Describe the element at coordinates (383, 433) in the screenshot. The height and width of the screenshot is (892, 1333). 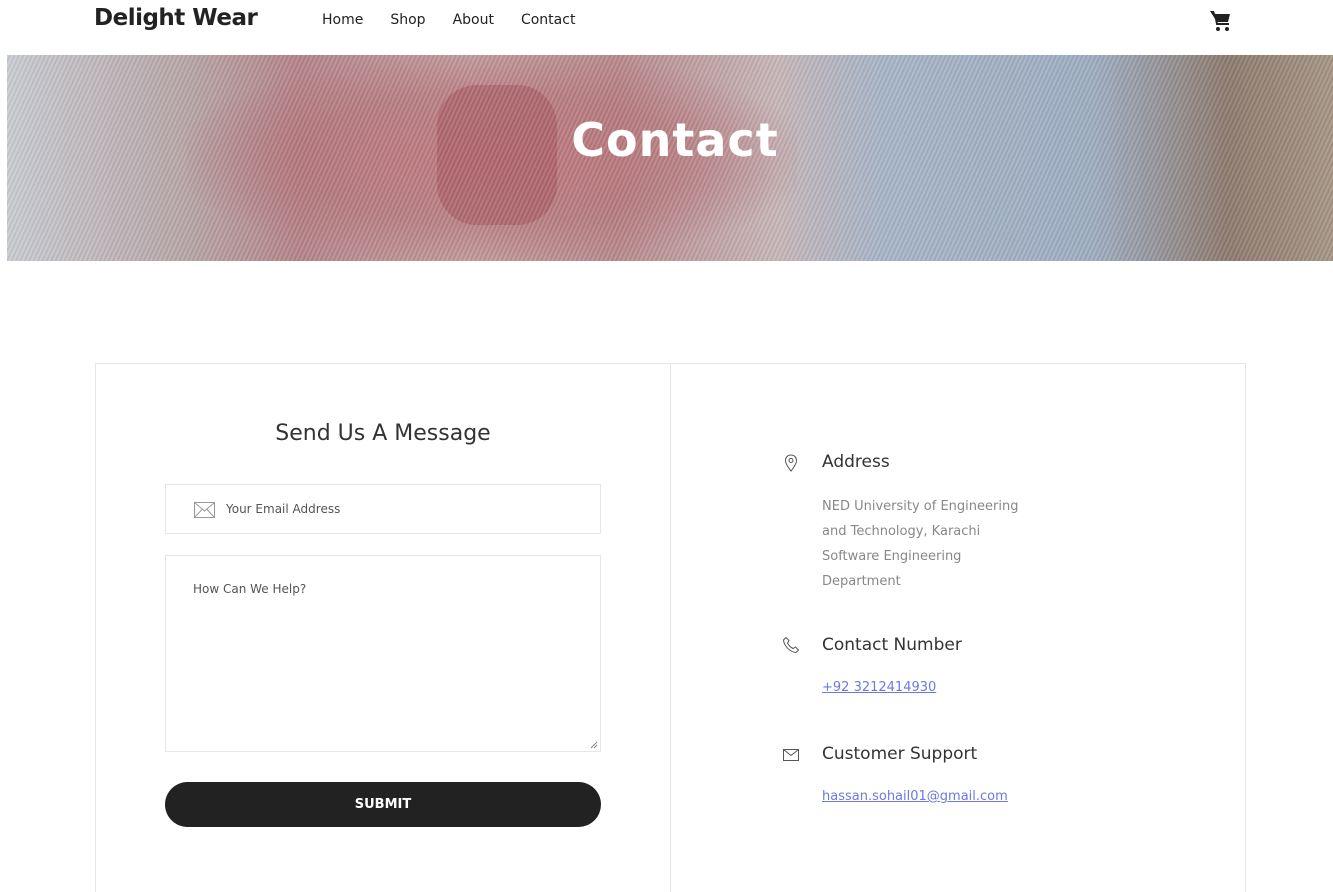
I see `form-title: Send Us A Message` at that location.